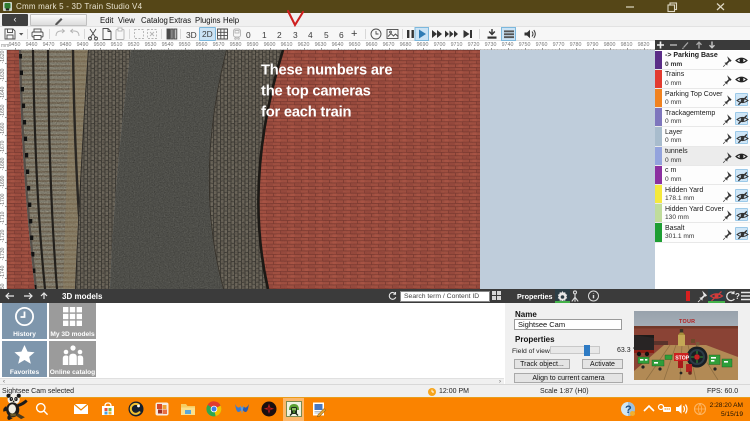 This screenshot has width=750, height=421. Describe the element at coordinates (306, 113) in the screenshot. I see `svg-text: for each train` at that location.